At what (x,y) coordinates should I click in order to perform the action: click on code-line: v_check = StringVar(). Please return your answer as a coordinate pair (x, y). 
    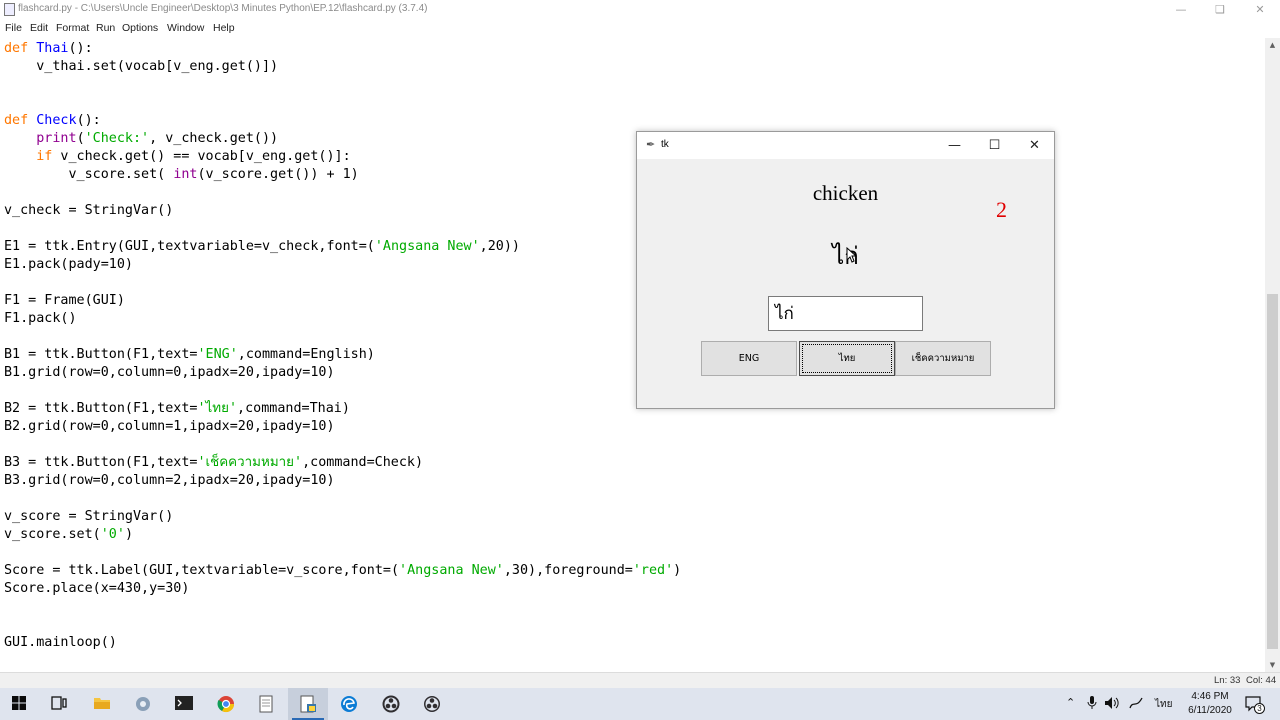
    Looking at the image, I should click on (89, 210).